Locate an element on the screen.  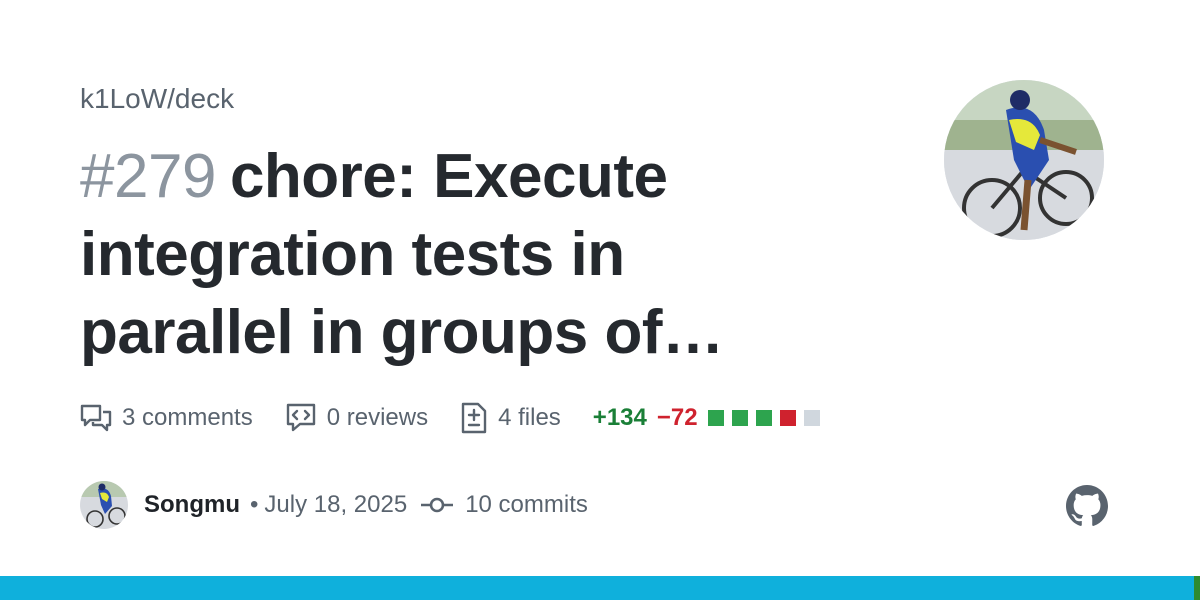
language-bar is located at coordinates (600, 588).